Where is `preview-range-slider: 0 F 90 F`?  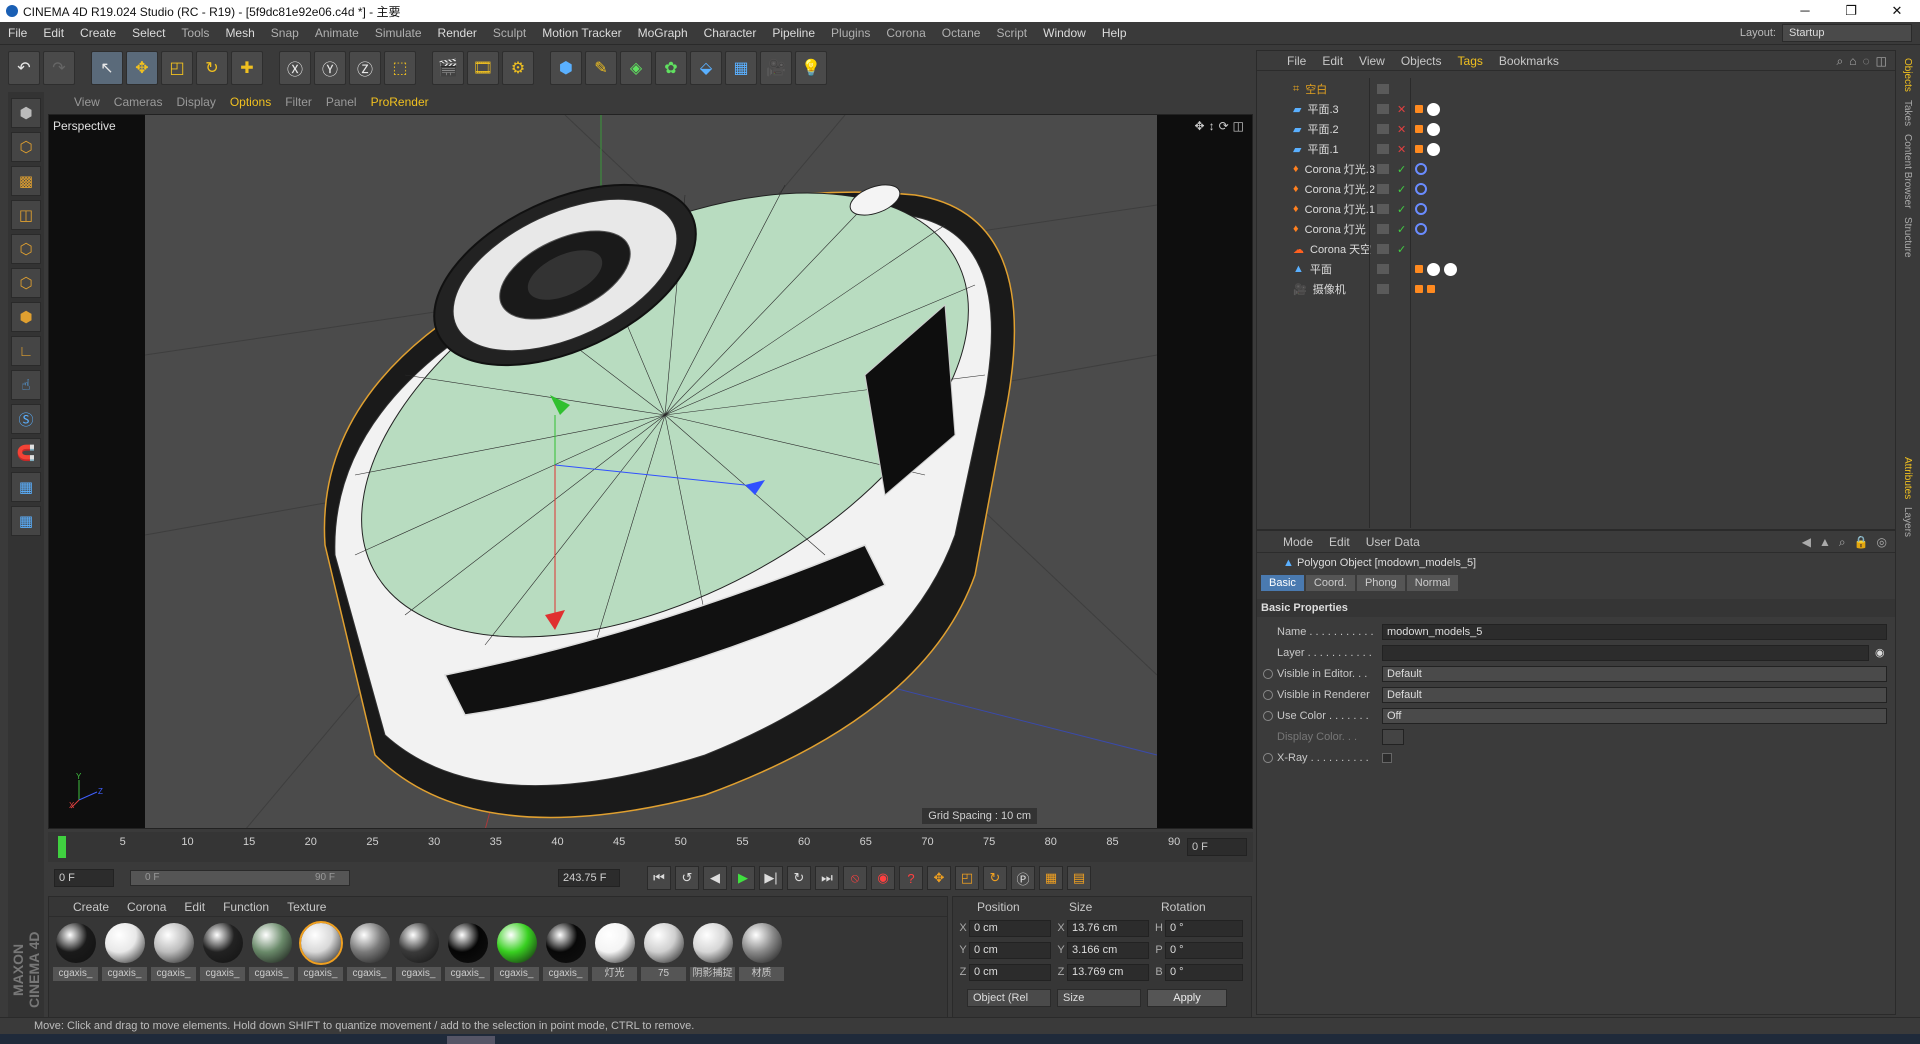 preview-range-slider: 0 F 90 F is located at coordinates (240, 878).